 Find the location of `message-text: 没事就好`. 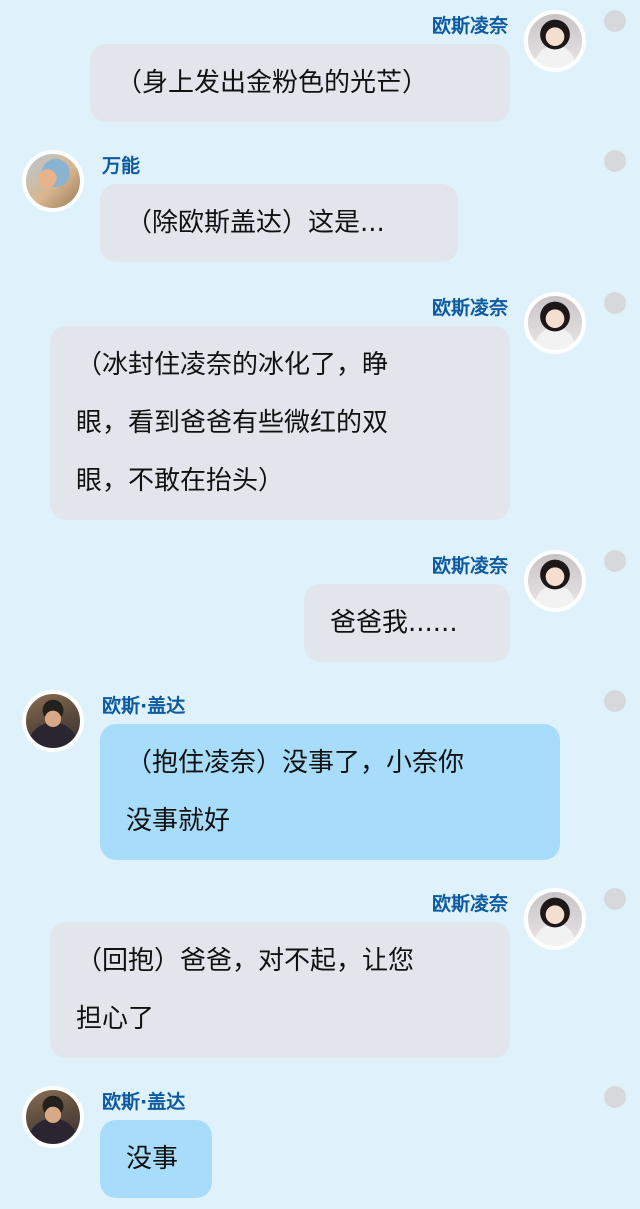

message-text: 没事就好 is located at coordinates (178, 821).